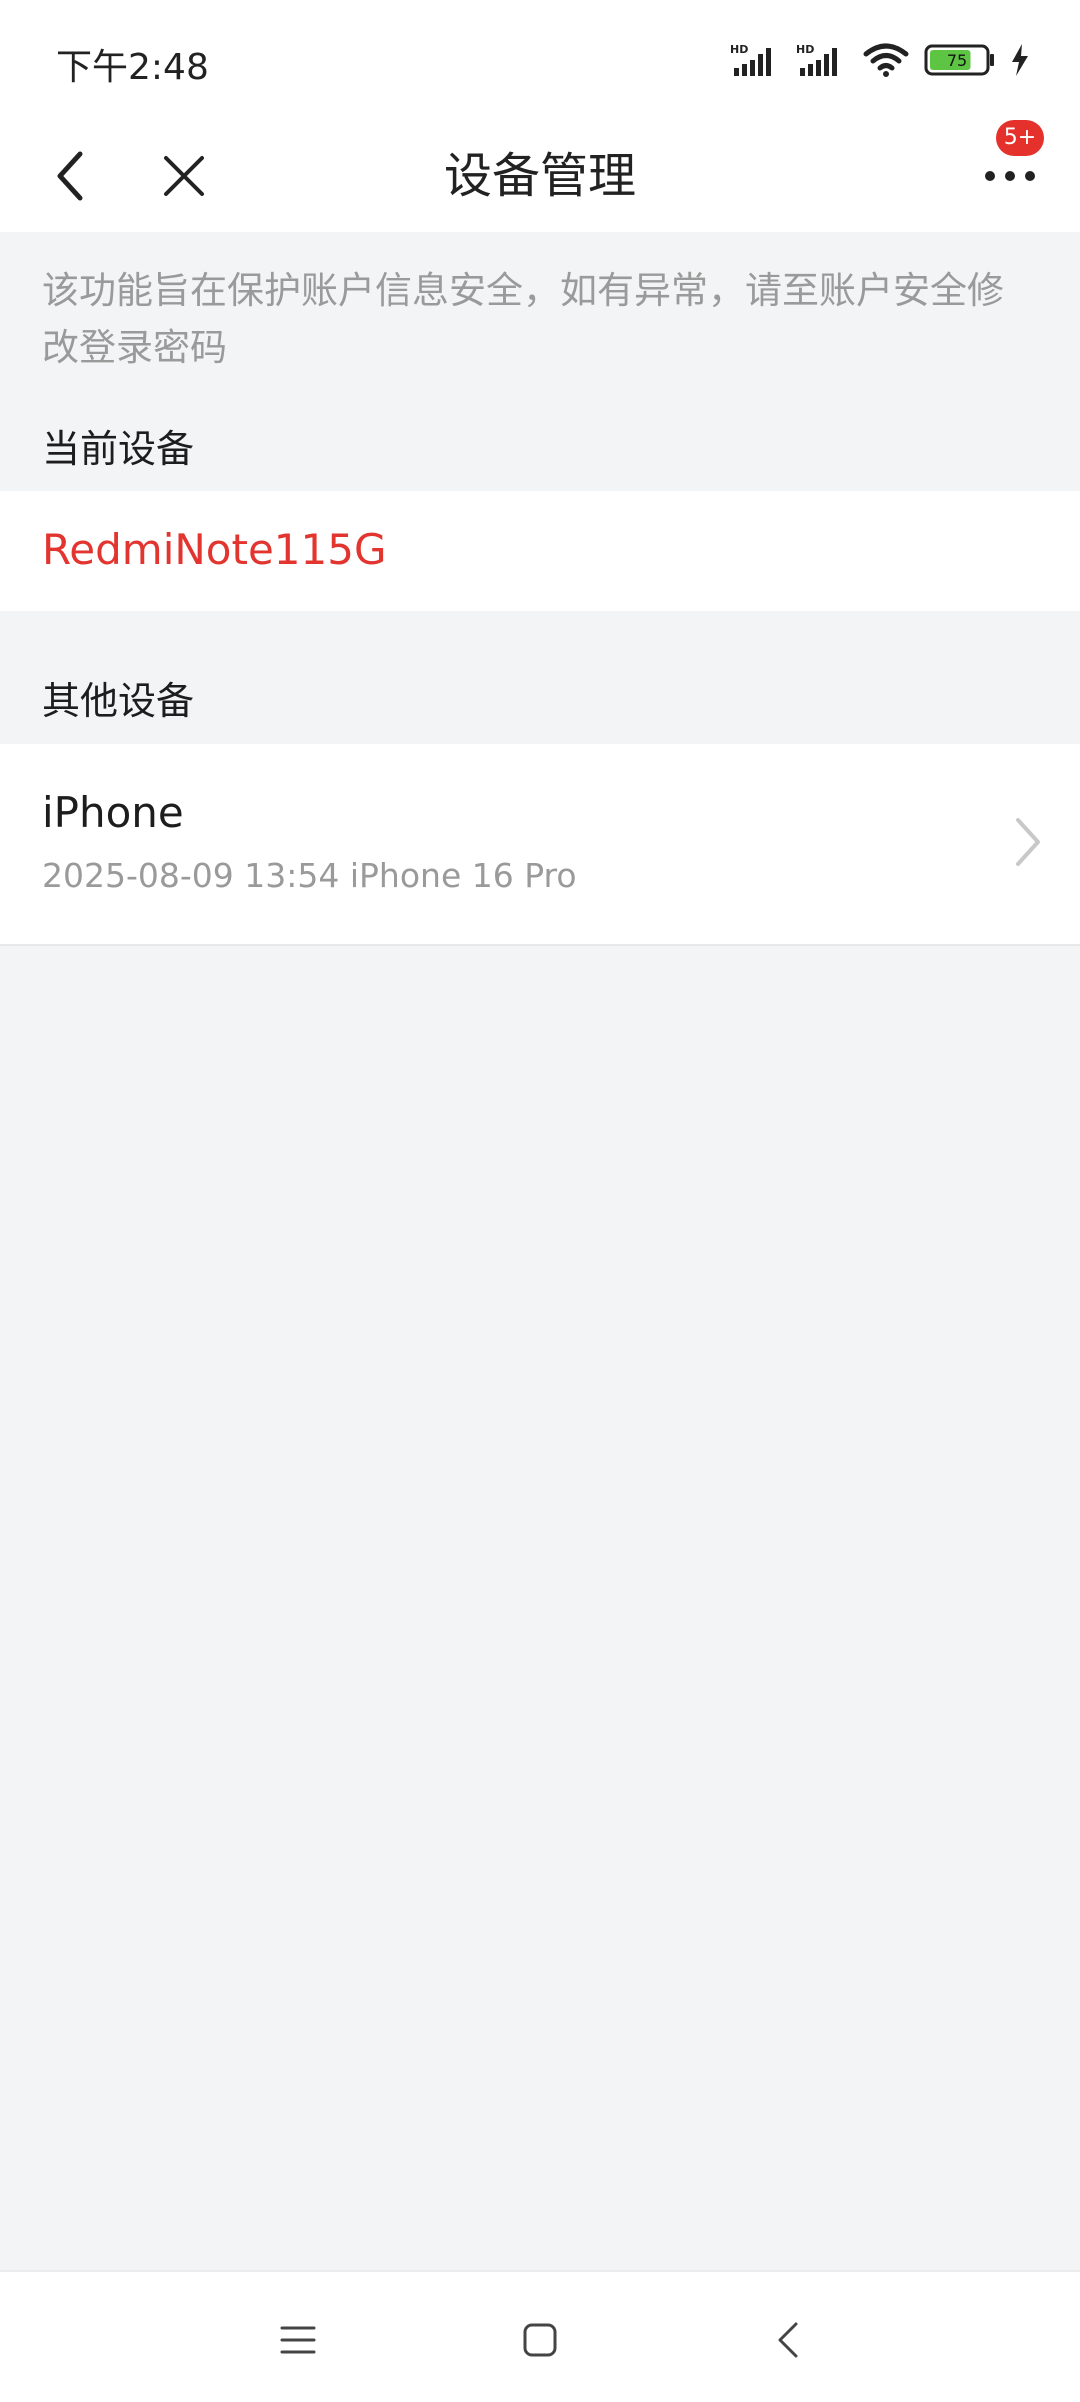 Image resolution: width=1080 pixels, height=2402 pixels. I want to click on top-nav: 设备管理, so click(540, 176).